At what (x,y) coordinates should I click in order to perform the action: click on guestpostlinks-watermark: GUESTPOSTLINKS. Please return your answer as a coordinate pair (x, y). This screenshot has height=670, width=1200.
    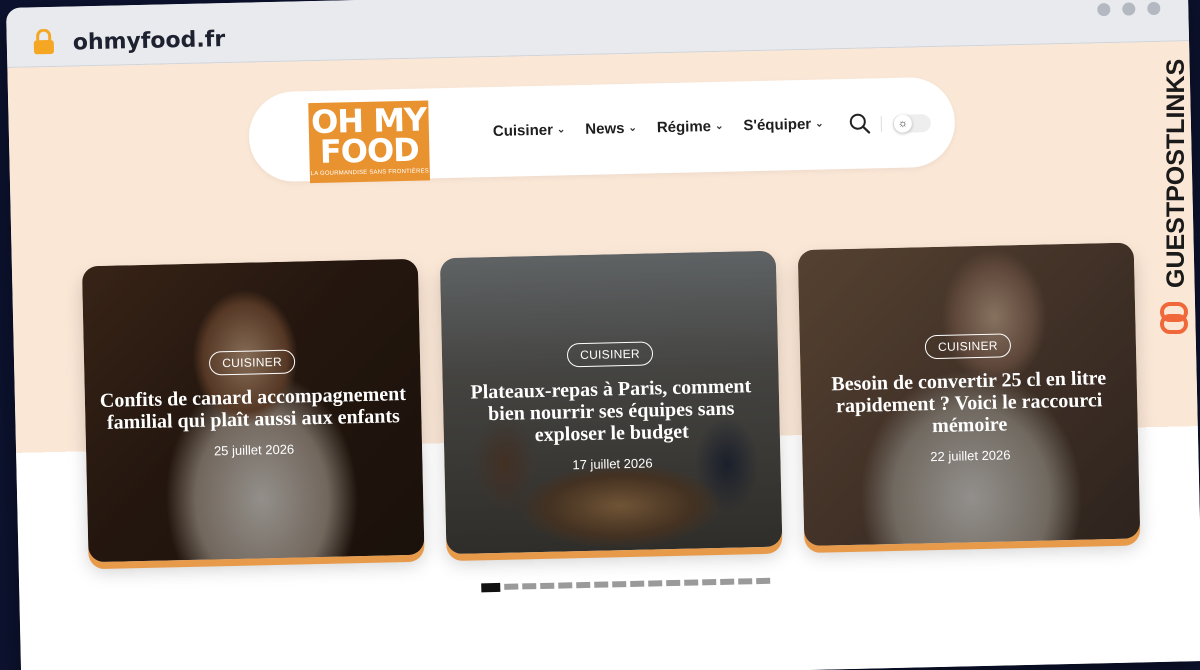
    Looking at the image, I should click on (1175, 196).